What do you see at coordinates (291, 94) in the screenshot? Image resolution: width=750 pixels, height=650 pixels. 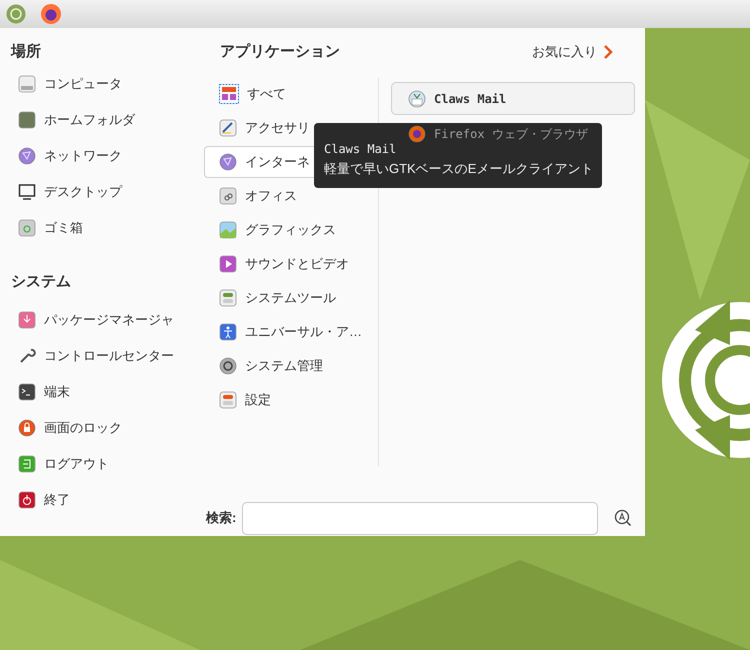 I see `category-item: すべて` at bounding box center [291, 94].